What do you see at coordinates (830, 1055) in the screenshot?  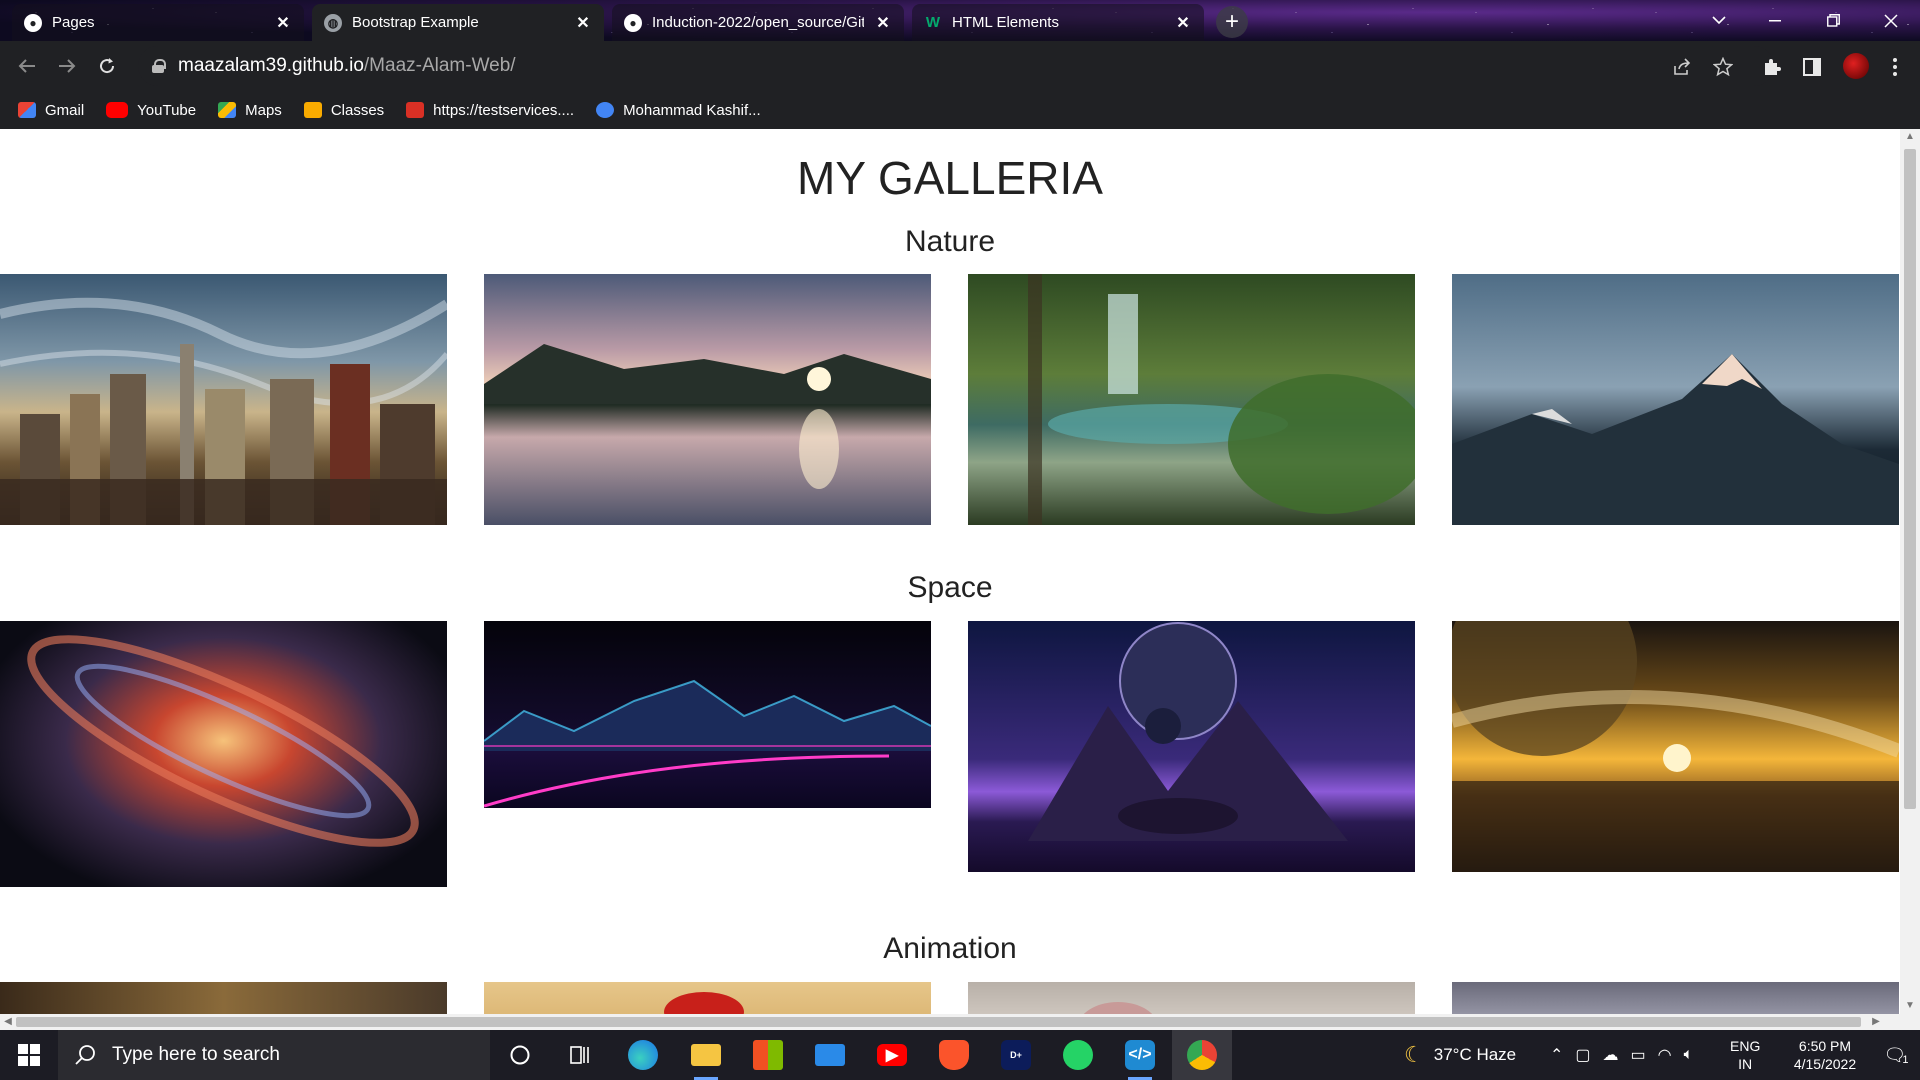 I see `mail-app-button` at bounding box center [830, 1055].